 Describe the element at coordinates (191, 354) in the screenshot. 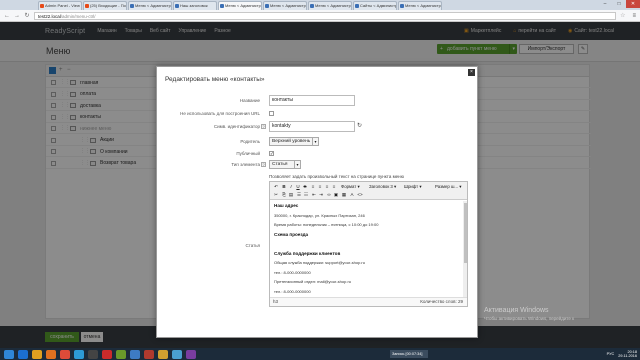

I see `app-purple-icon` at that location.